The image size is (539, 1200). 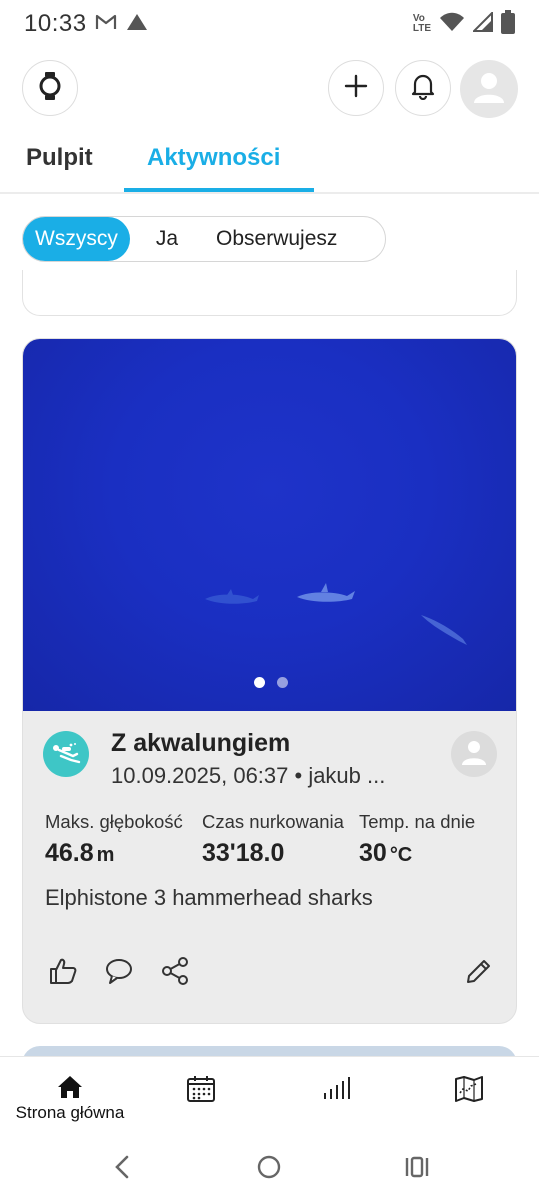 I want to click on stat-label: Temp. na dnie, so click(x=417, y=821).